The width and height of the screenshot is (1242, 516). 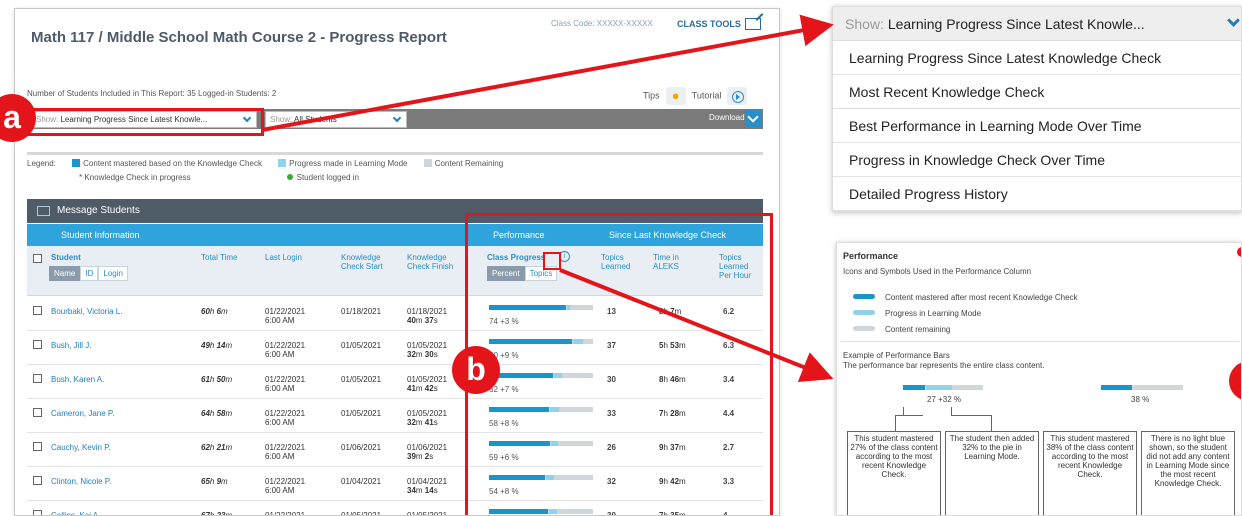 What do you see at coordinates (696, 325) in the screenshot?
I see `arrow-to-performance` at bounding box center [696, 325].